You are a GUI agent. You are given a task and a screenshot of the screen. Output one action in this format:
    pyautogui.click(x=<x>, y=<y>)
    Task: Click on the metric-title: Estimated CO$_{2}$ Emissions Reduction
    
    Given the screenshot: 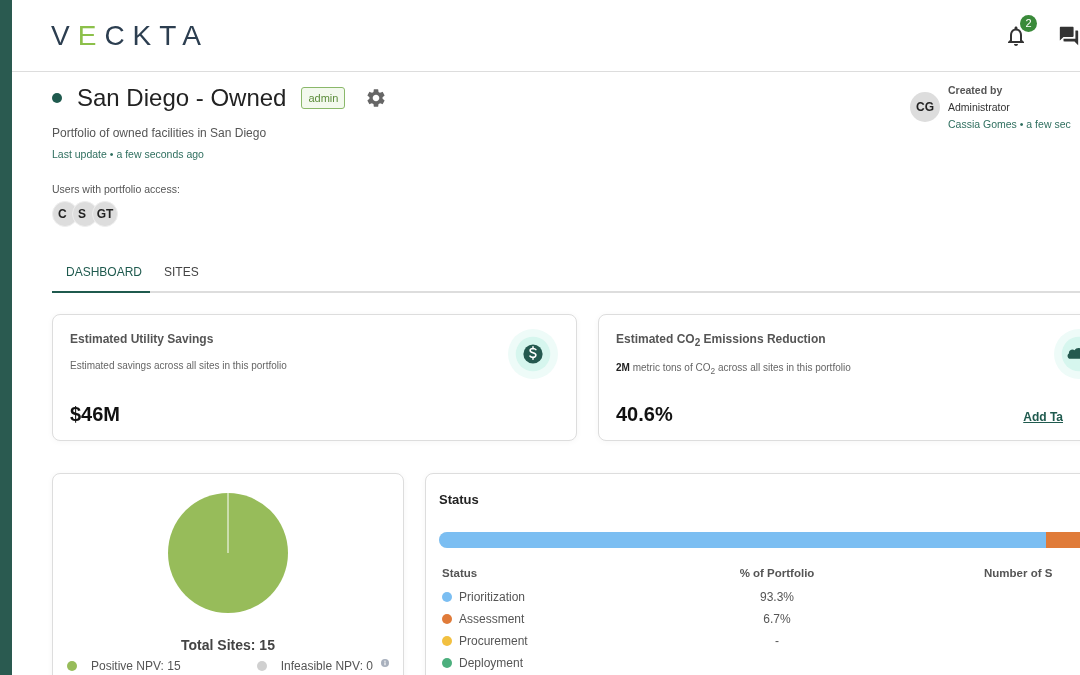 What is the action you would take?
    pyautogui.click(x=721, y=340)
    